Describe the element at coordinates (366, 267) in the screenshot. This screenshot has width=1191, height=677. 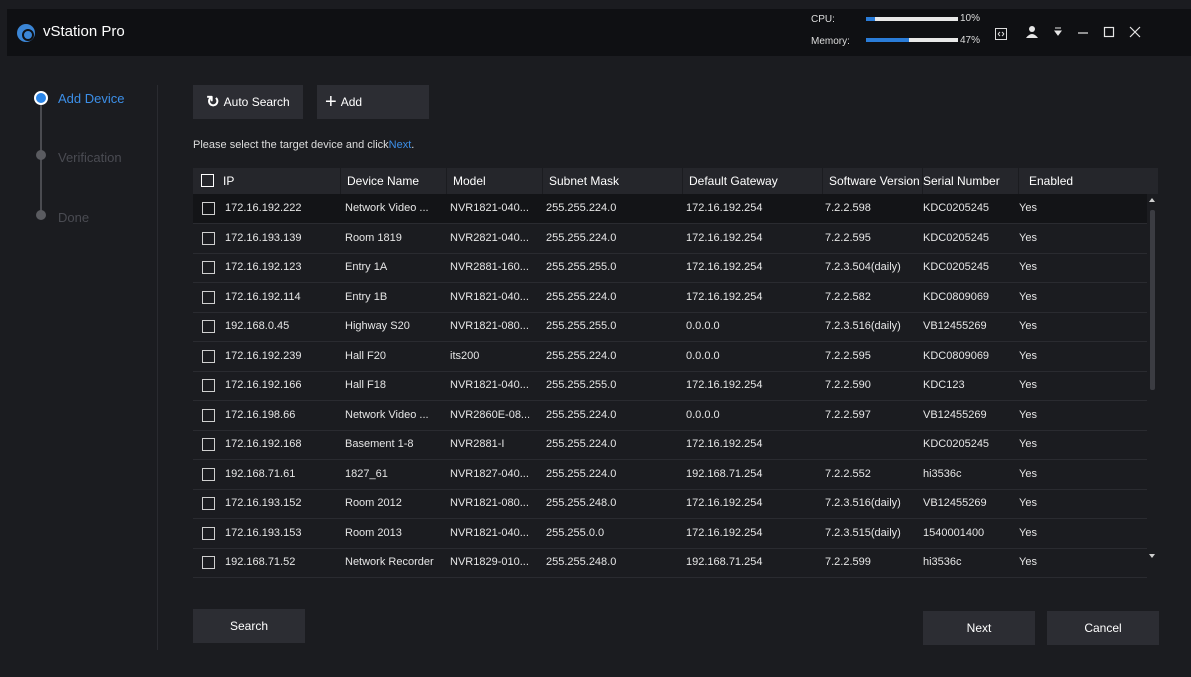
I see `cell-device-name: Entry 1A` at that location.